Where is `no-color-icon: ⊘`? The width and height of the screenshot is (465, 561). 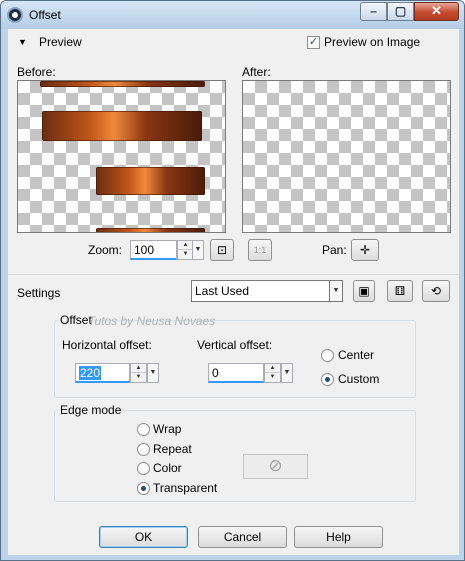 no-color-icon: ⊘ is located at coordinates (275, 465).